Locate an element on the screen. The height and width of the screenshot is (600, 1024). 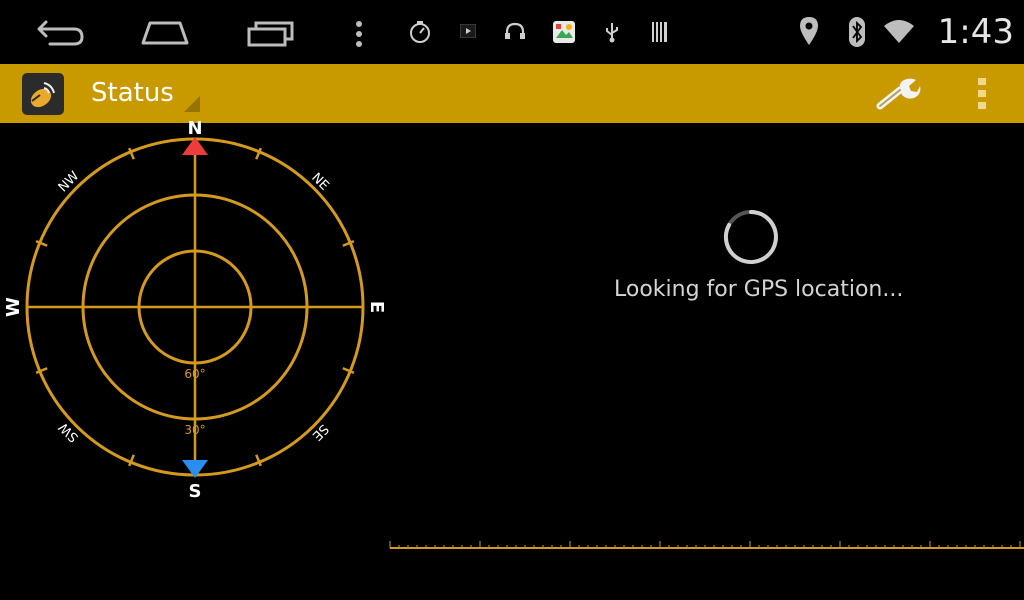
satellite-icon is located at coordinates (42, 95).